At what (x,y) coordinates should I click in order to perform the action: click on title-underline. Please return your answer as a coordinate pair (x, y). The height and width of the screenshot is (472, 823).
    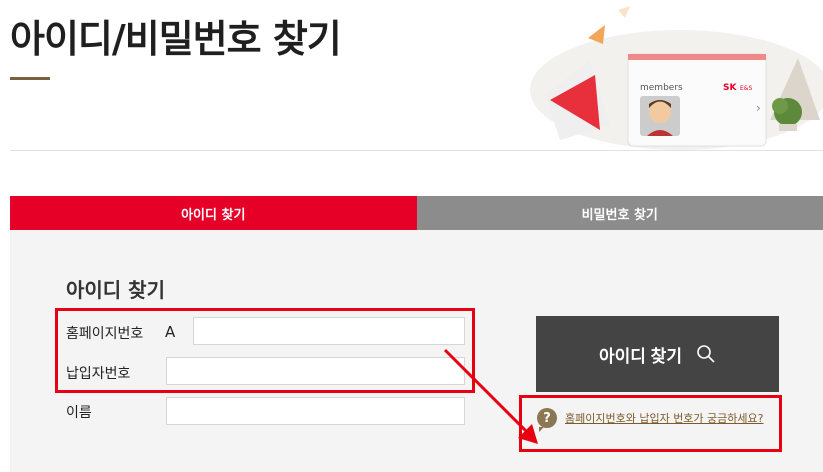
    Looking at the image, I should click on (30, 78).